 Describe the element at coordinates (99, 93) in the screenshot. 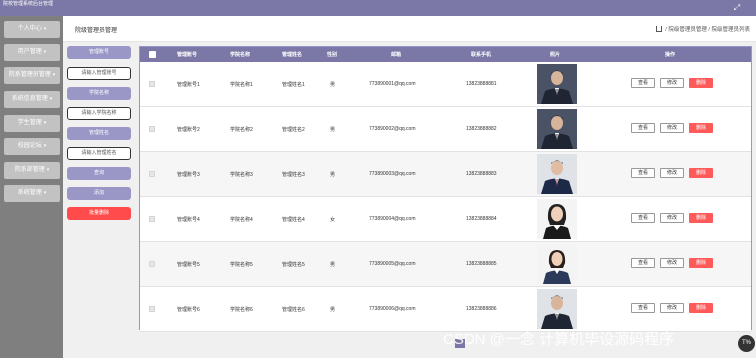

I see `college-label: 学院名称` at that location.